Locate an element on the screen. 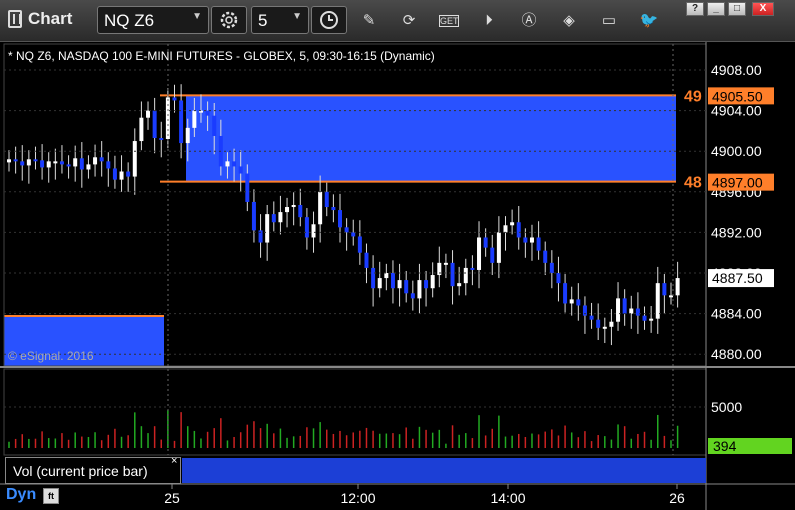 The width and height of the screenshot is (795, 510). minimize-button: _ is located at coordinates (716, 9).